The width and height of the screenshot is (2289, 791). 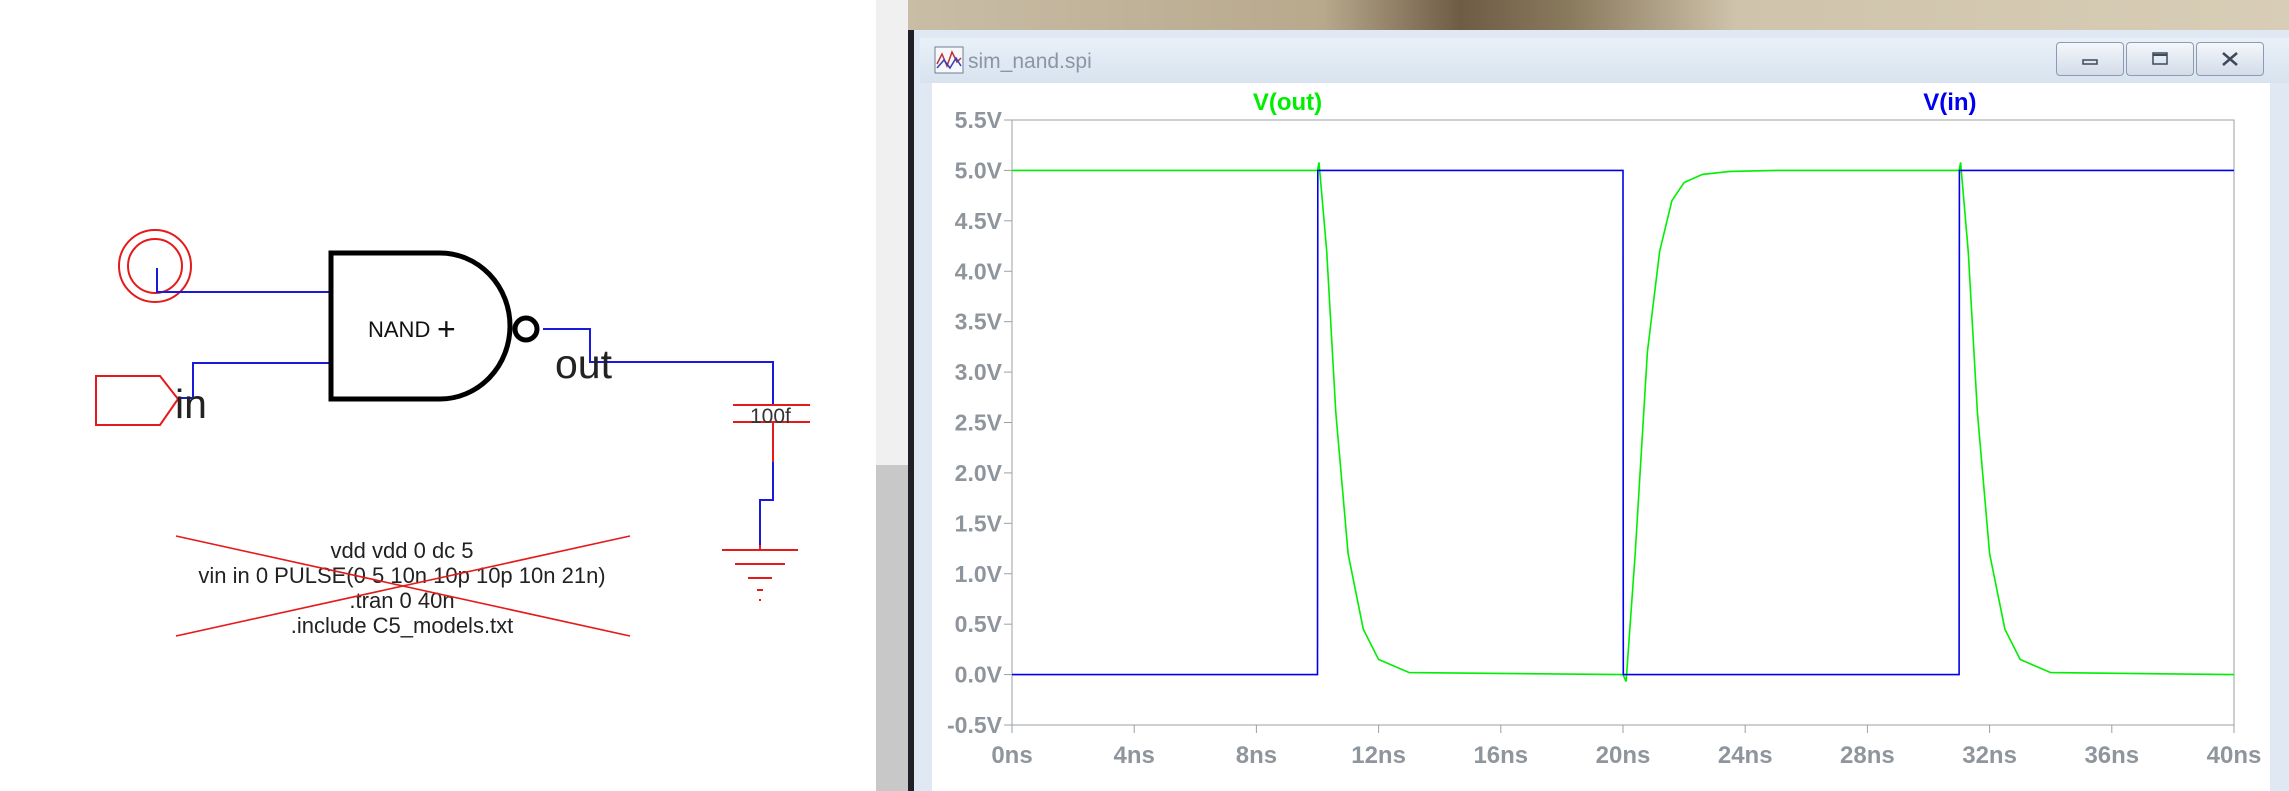 I want to click on scrollbar-thumb, so click(x=892, y=628).